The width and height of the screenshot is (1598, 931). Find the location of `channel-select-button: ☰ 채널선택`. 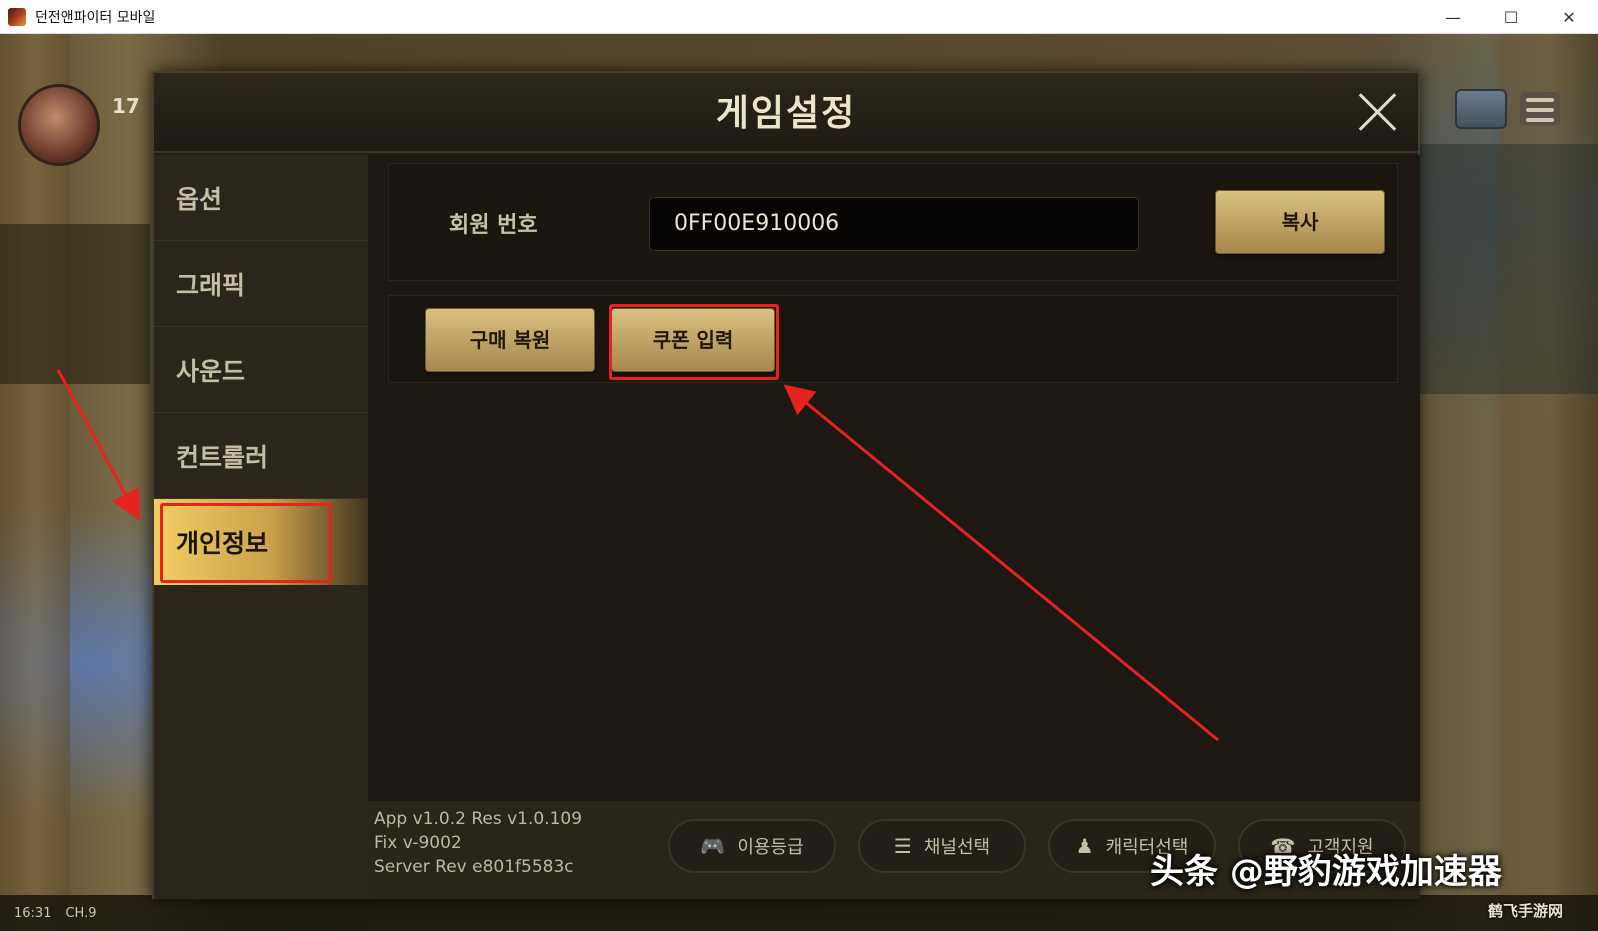

channel-select-button: ☰ 채널선택 is located at coordinates (942, 846).